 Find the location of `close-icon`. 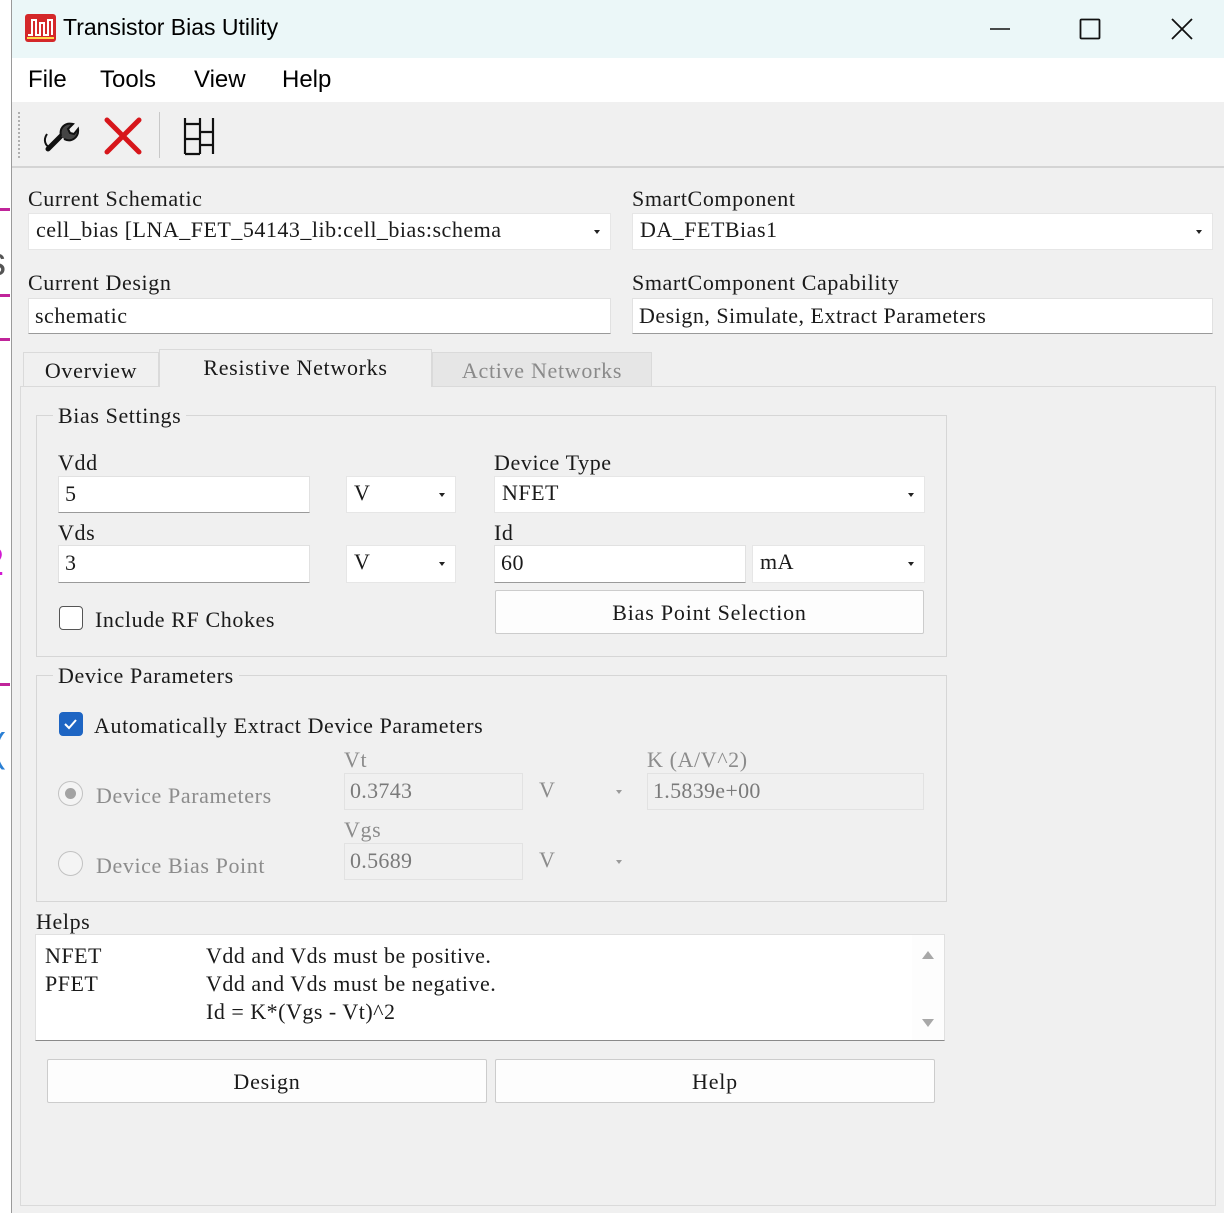

close-icon is located at coordinates (1182, 29).